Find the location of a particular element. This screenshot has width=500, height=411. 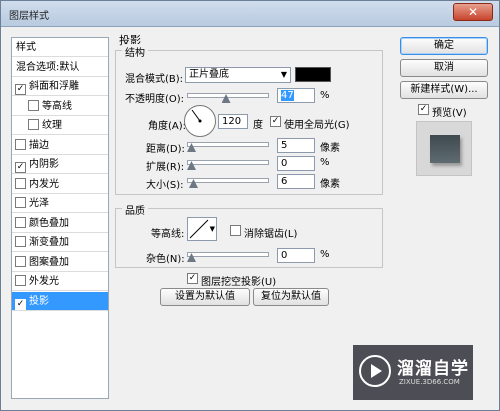

style-list-item: ✓ 斜面和浮雕 is located at coordinates (60, 86).